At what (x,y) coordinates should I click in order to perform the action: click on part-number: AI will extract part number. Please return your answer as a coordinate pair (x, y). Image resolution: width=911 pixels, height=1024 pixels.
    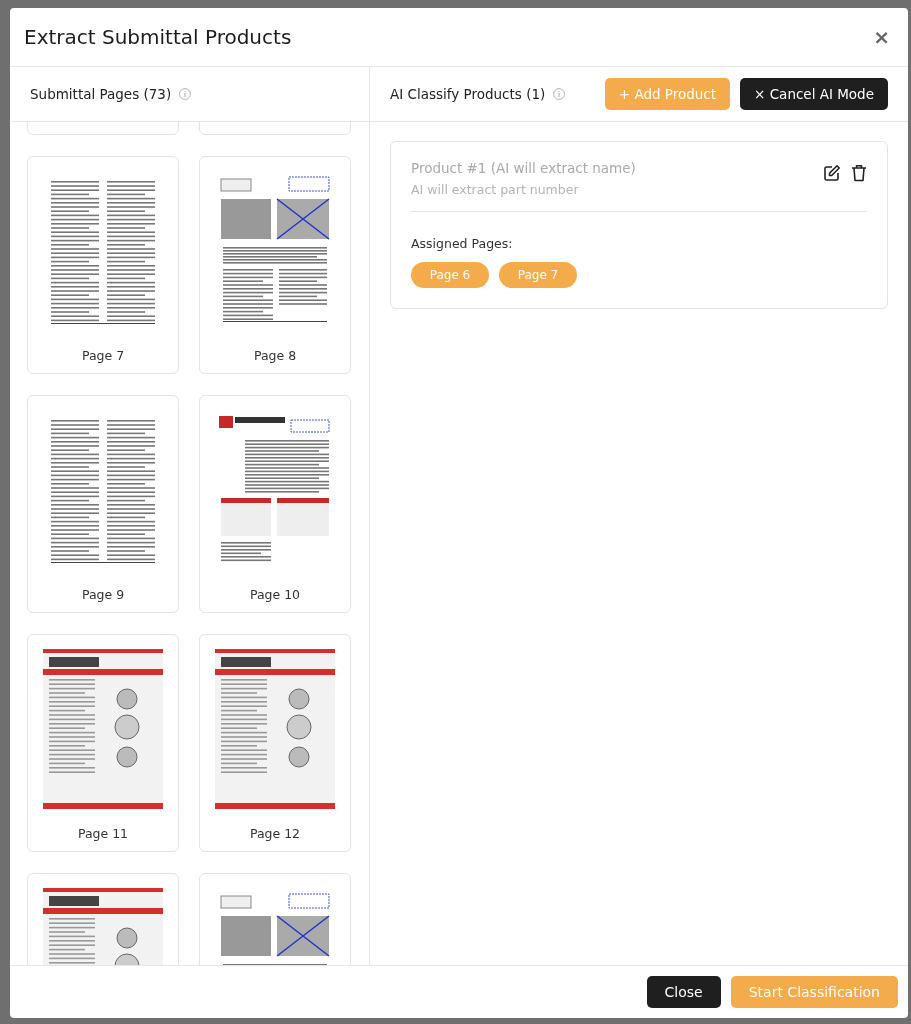
    Looking at the image, I should click on (495, 189).